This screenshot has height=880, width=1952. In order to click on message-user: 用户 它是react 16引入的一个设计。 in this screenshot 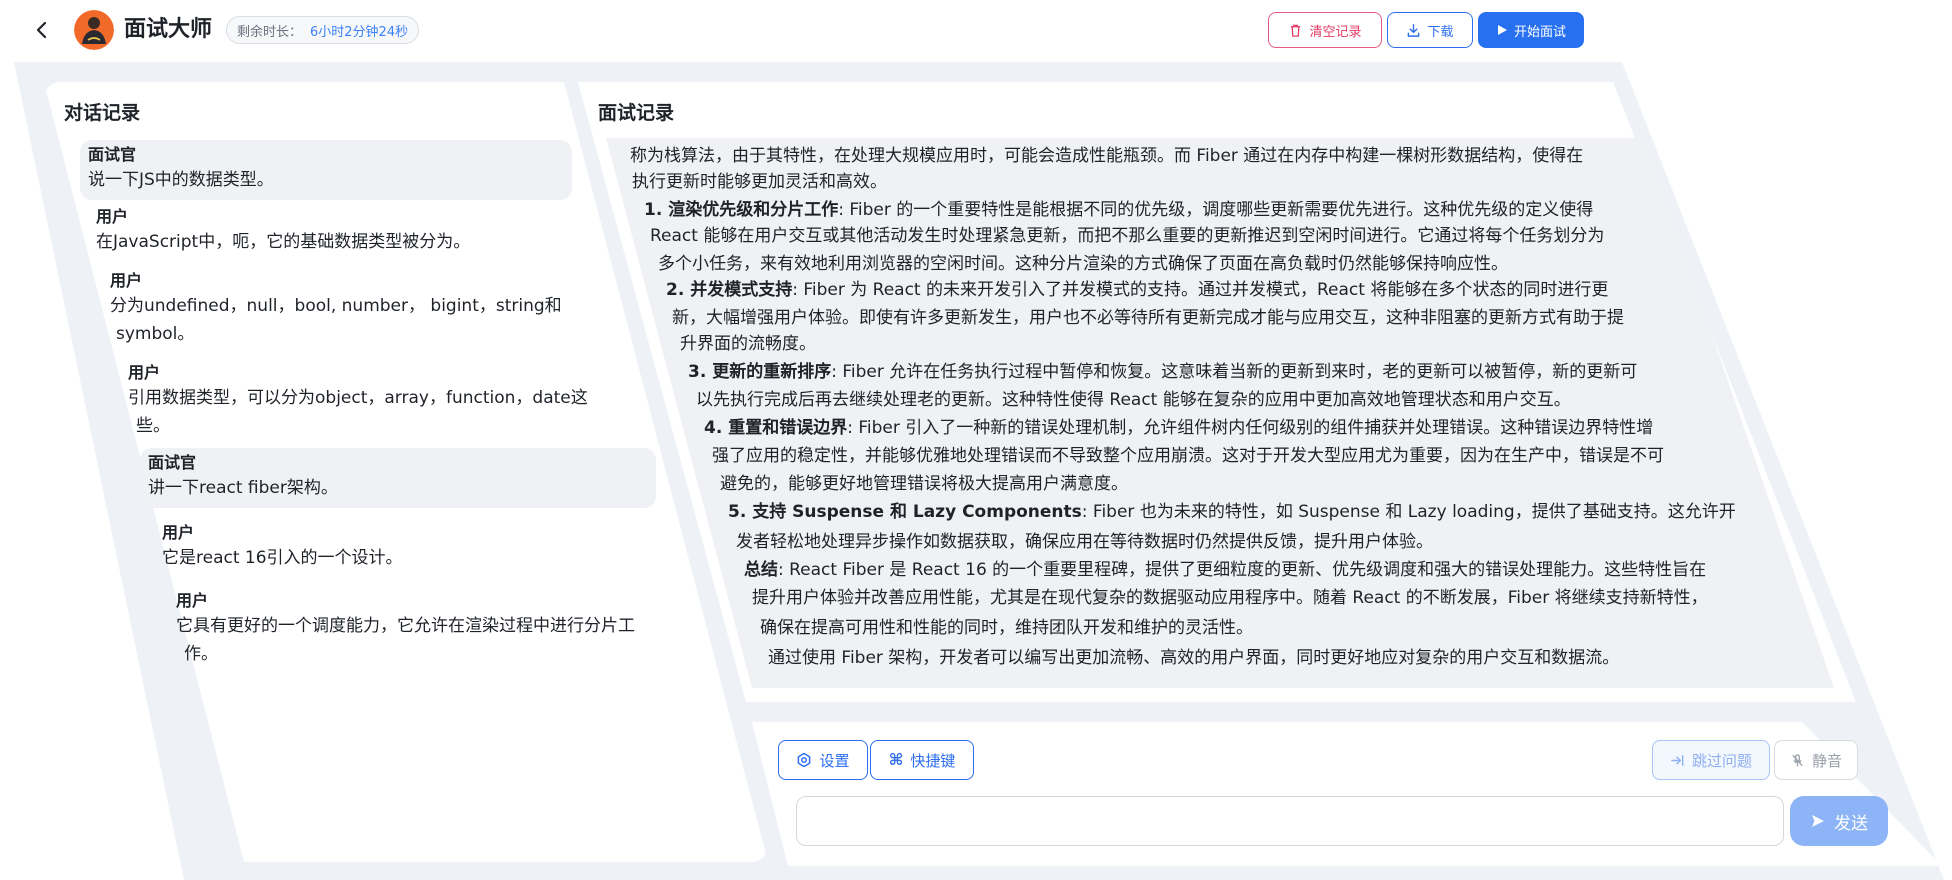, I will do `click(282, 547)`.